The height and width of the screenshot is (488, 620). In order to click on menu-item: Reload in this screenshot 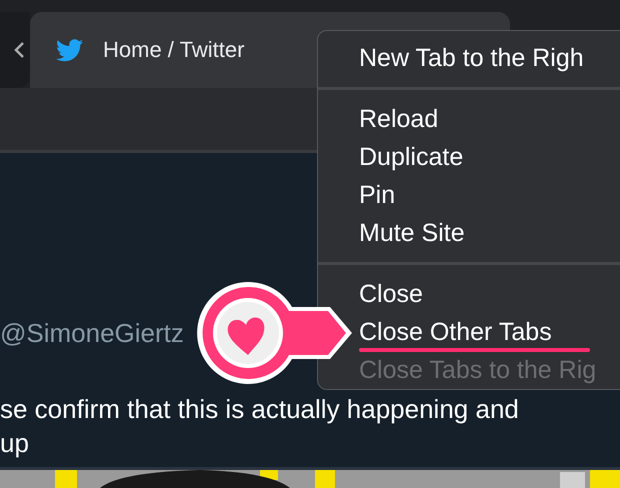, I will do `click(488, 119)`.